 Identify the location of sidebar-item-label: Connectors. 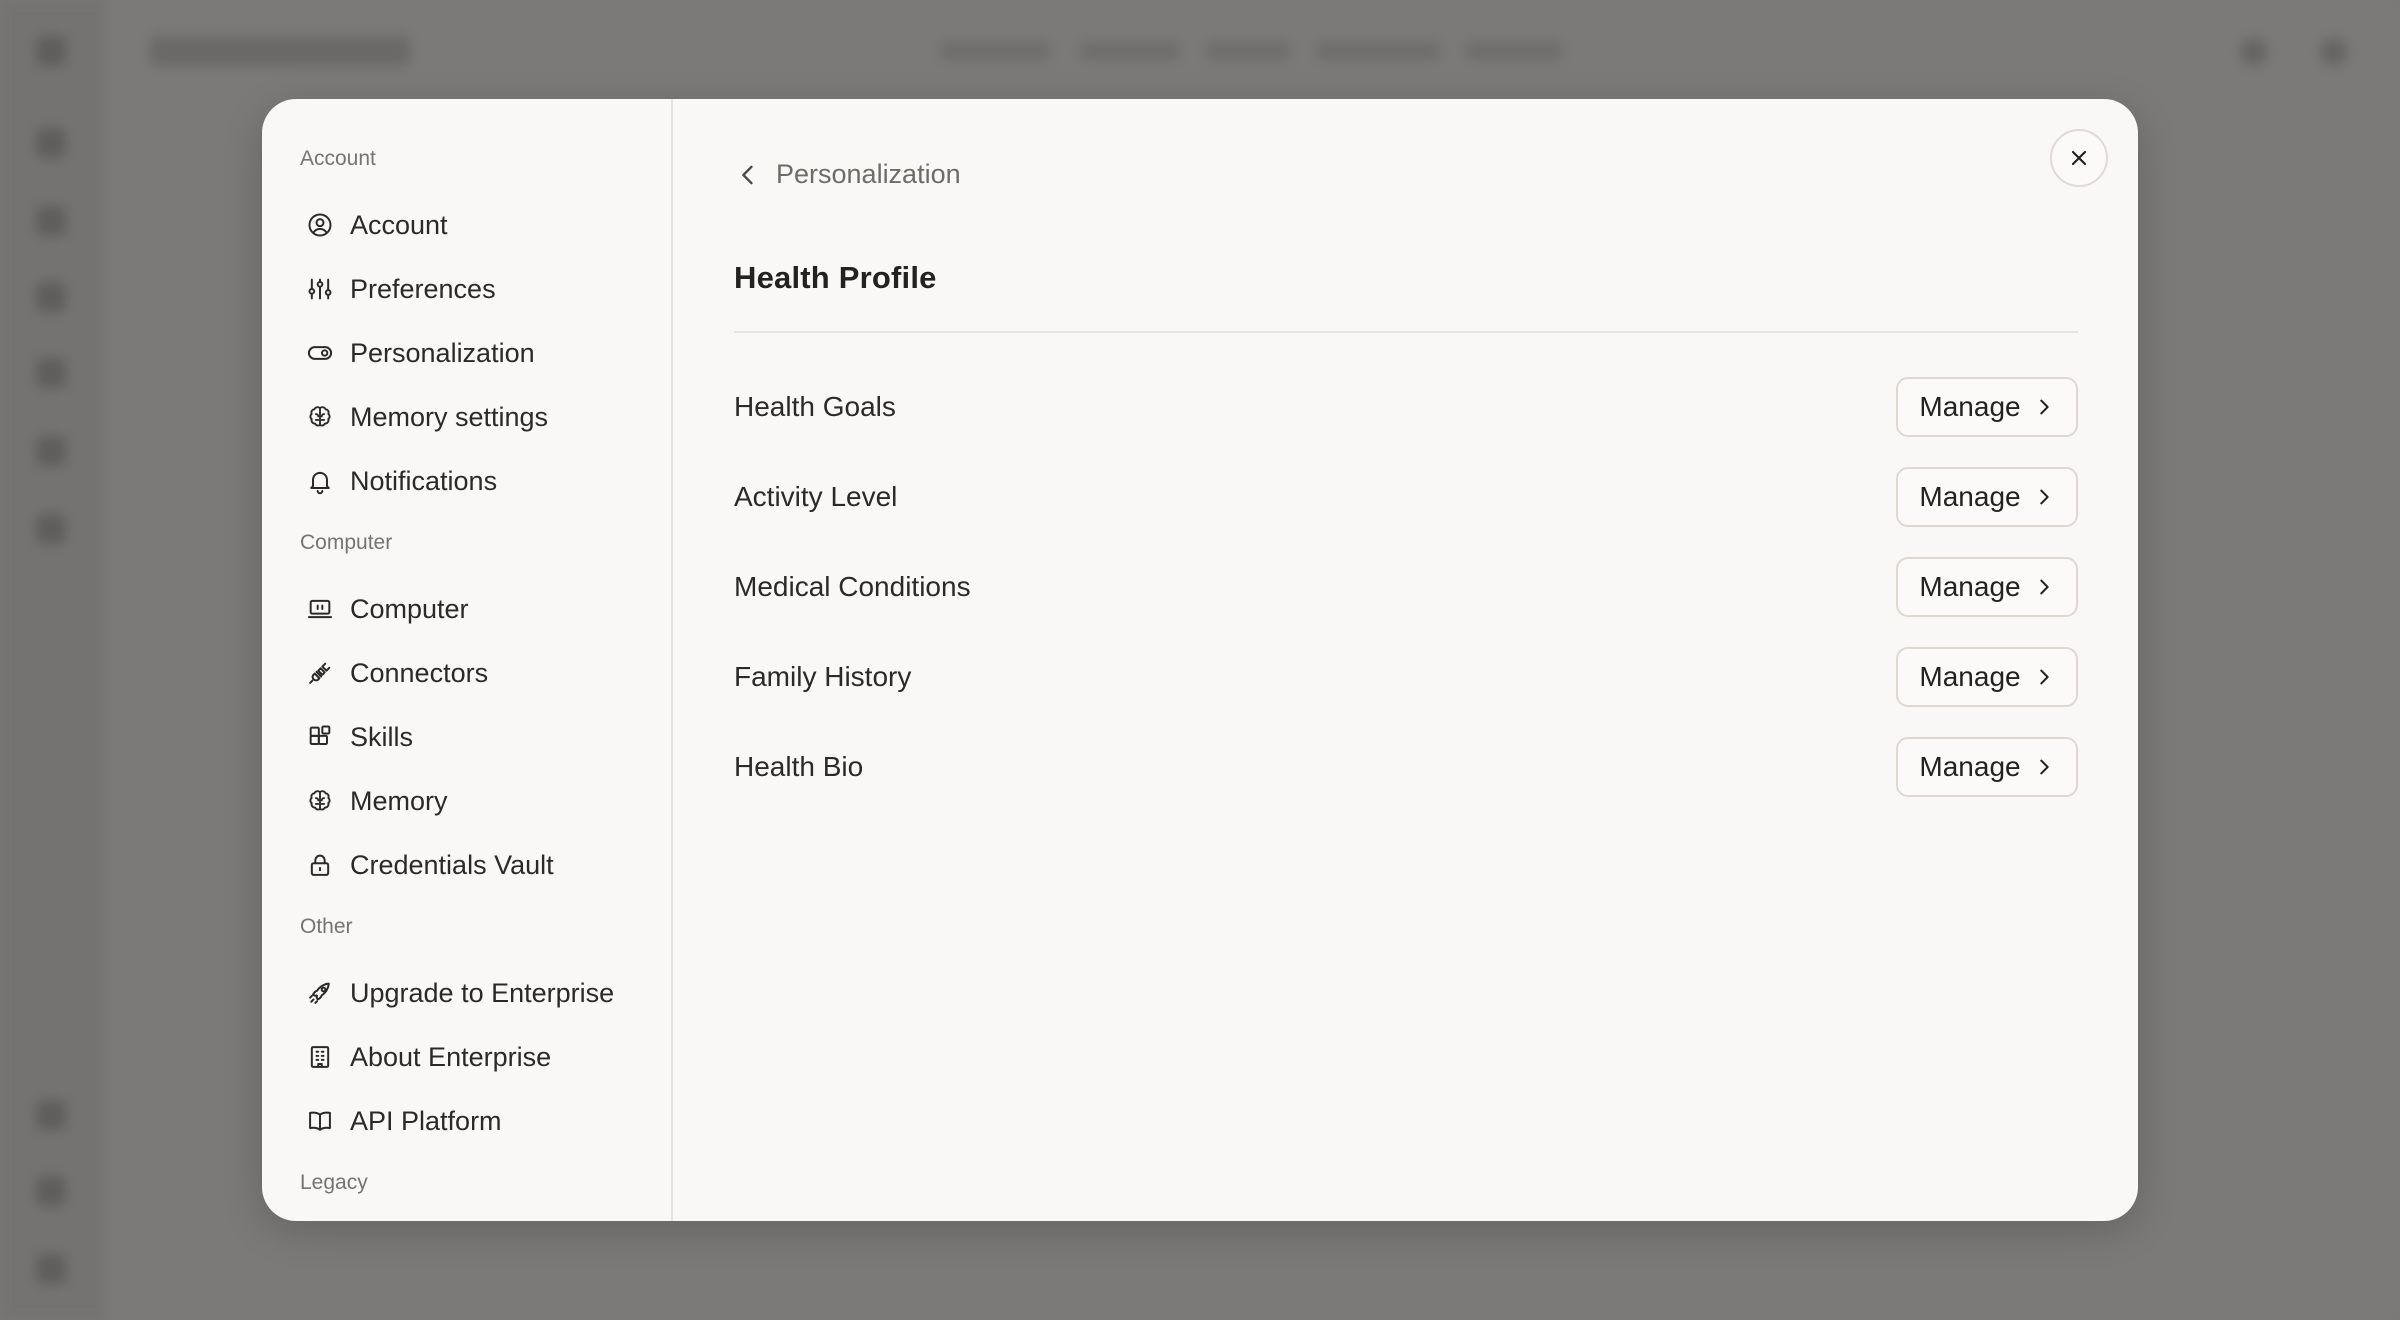
(419, 672).